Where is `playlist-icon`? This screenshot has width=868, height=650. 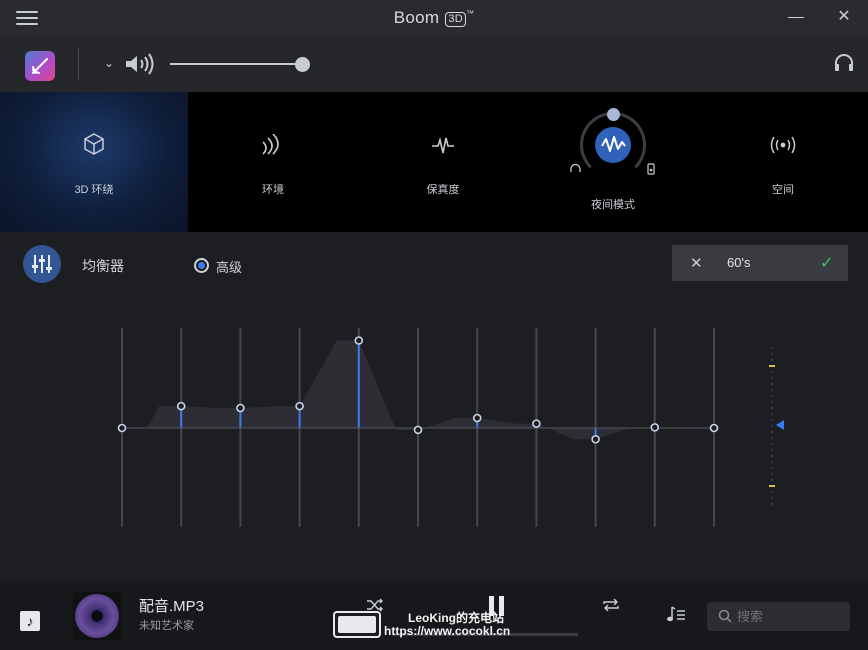 playlist-icon is located at coordinates (676, 614).